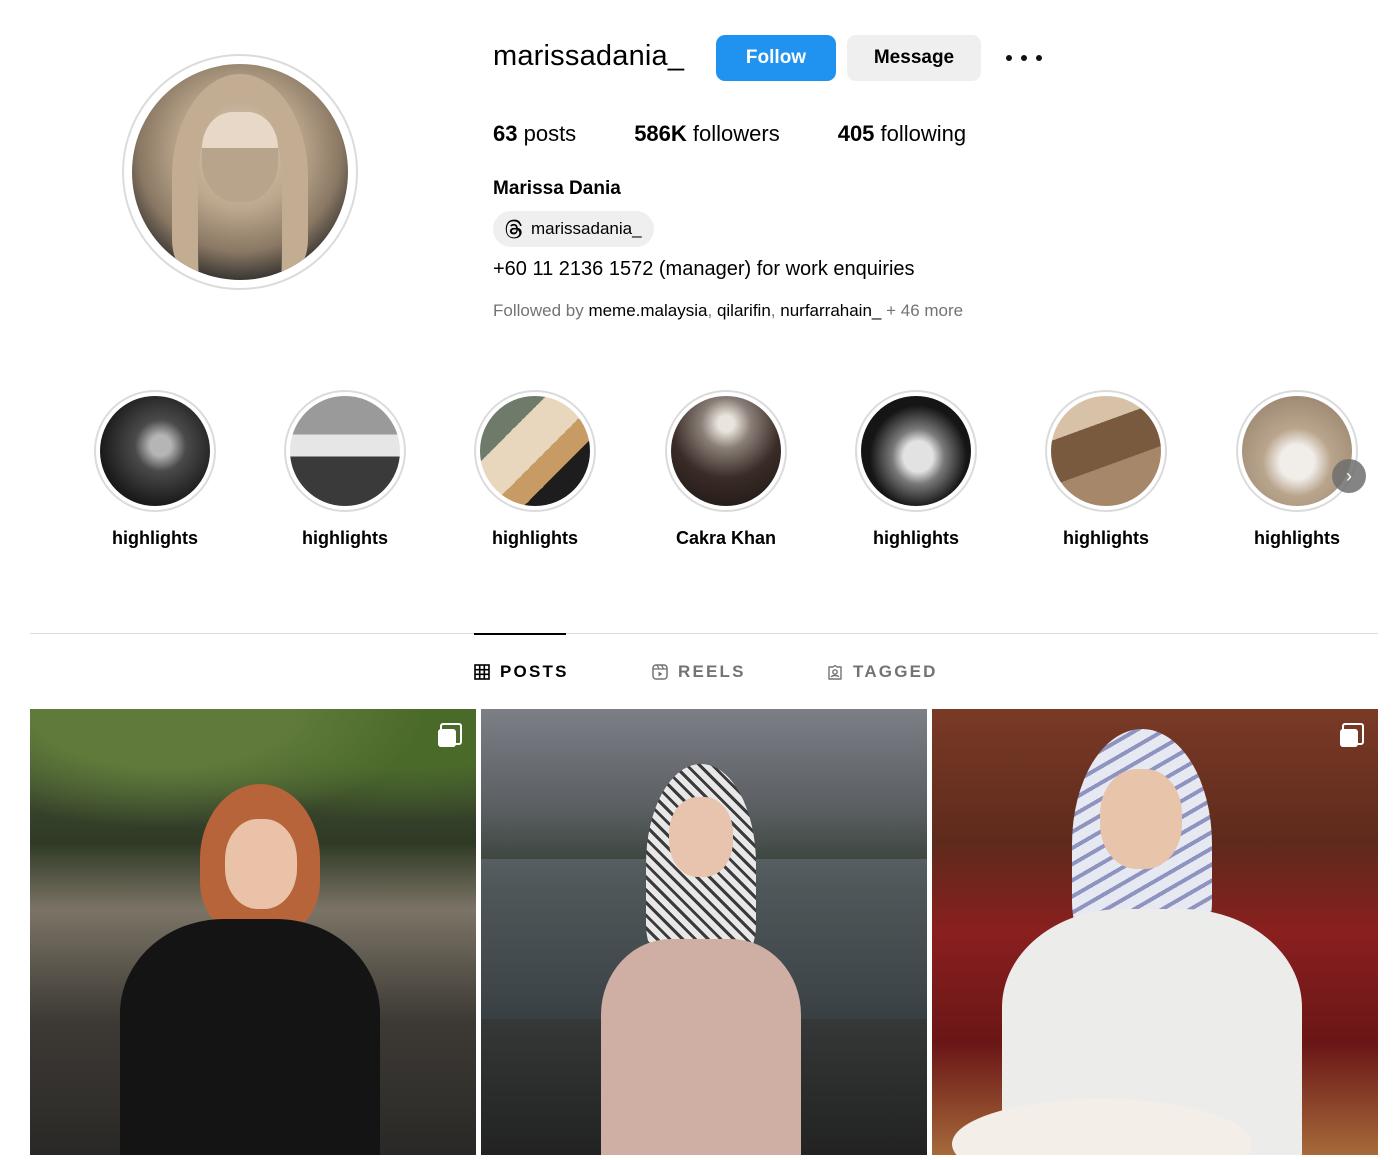 The image size is (1400, 1160). I want to click on followed-by-account: meme.malaysia, so click(647, 310).